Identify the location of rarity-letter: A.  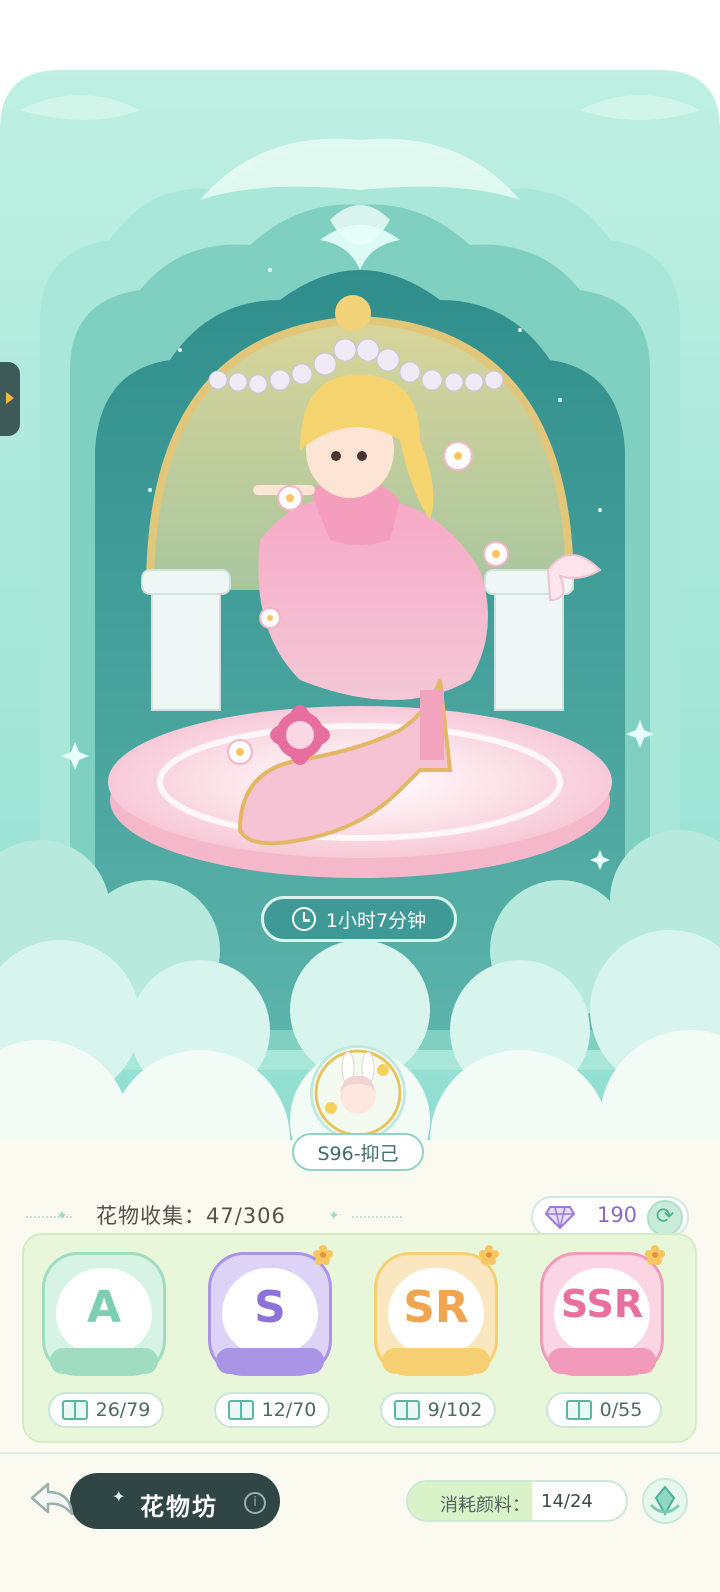
(104, 1307).